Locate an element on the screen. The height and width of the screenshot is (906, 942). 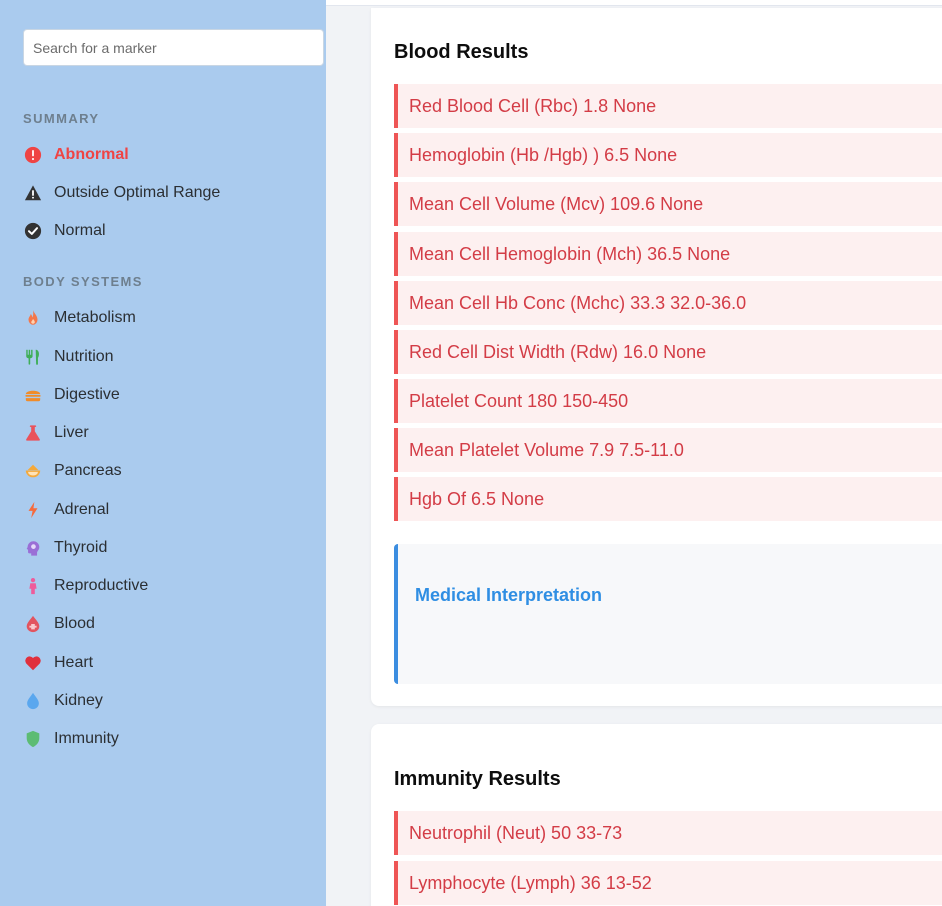
summary-item-label: Abnormal is located at coordinates (91, 154).